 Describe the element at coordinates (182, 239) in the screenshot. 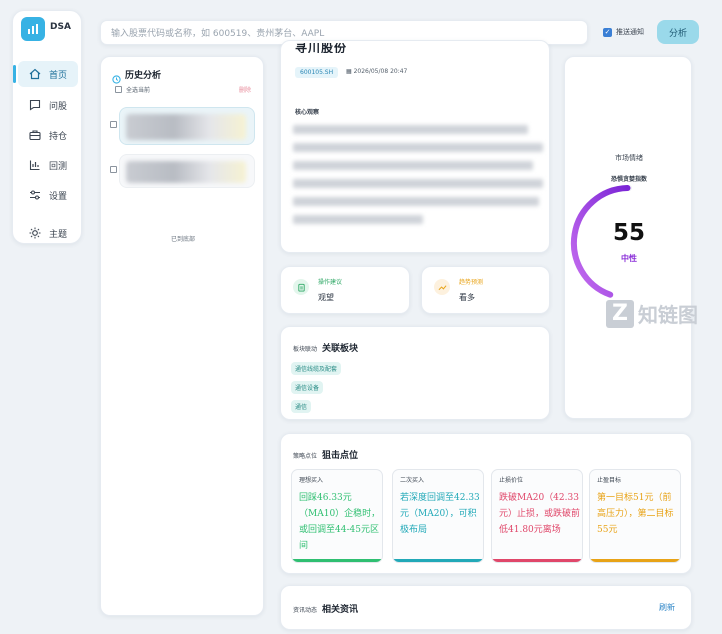

I see `history-end-text: 已到底部` at that location.